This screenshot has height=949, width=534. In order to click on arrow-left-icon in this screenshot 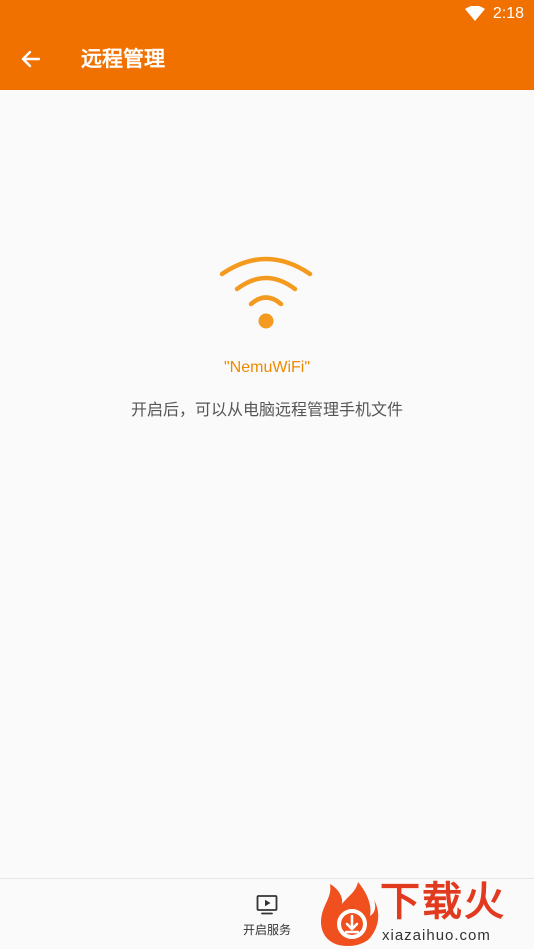, I will do `click(31, 59)`.